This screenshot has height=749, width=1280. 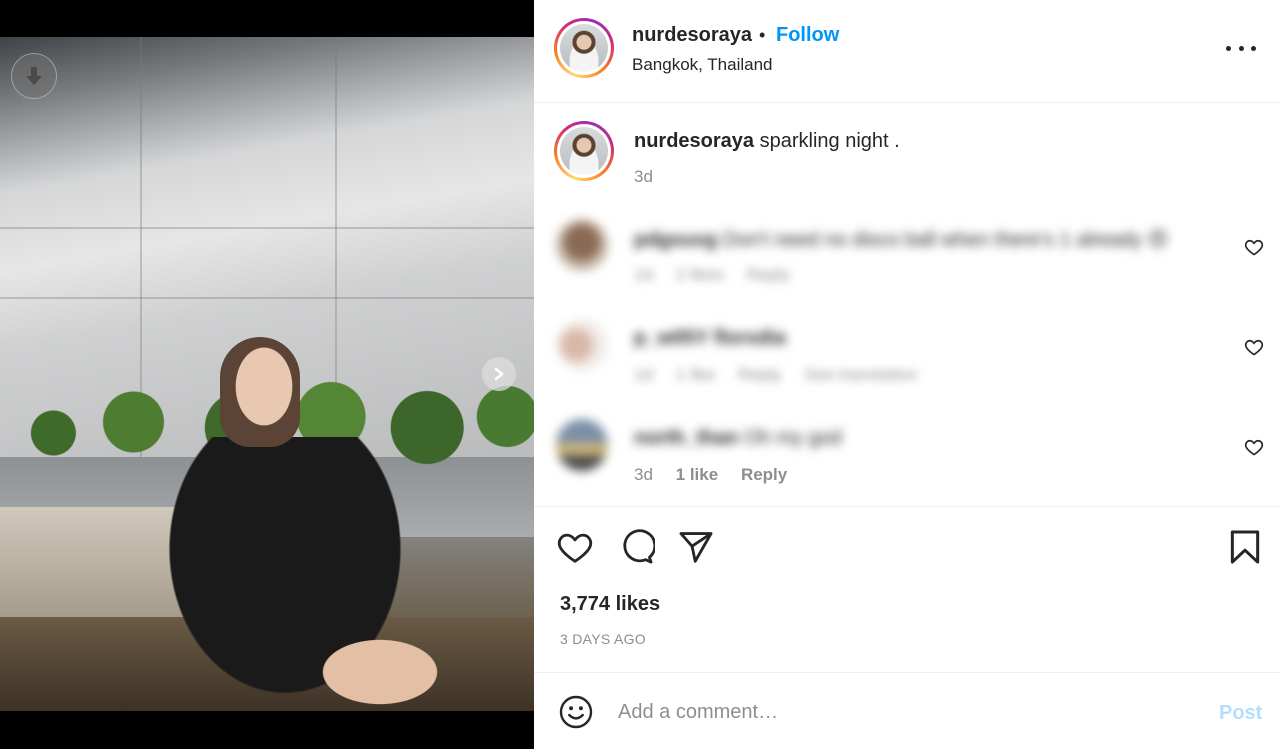 What do you see at coordinates (675, 240) in the screenshot?
I see `comment-username: pdgsuvg` at bounding box center [675, 240].